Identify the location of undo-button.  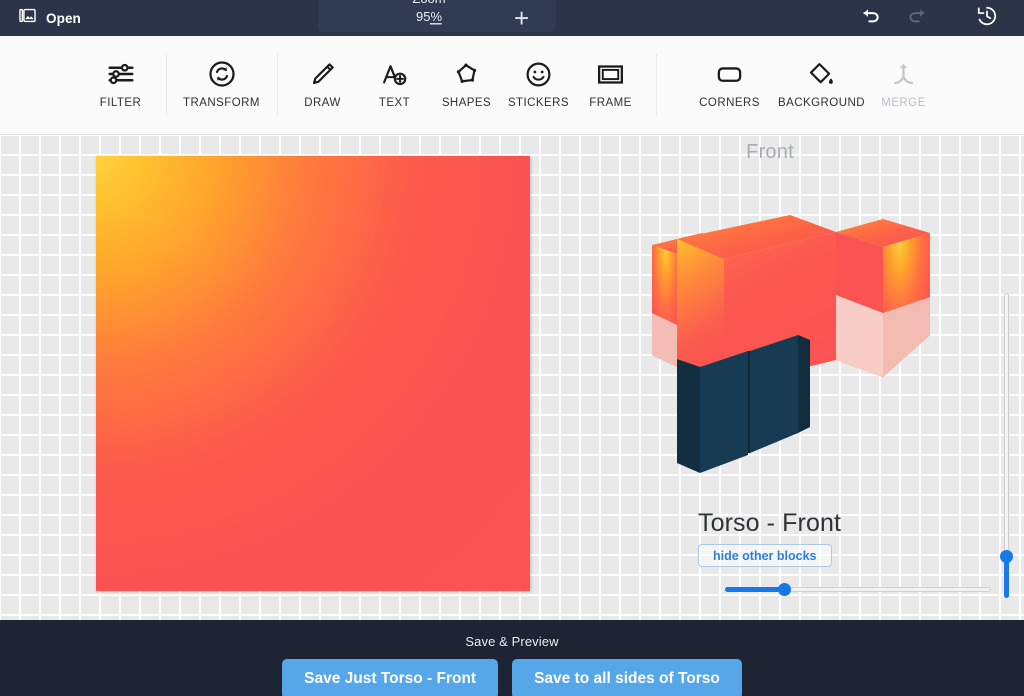
(871, 18).